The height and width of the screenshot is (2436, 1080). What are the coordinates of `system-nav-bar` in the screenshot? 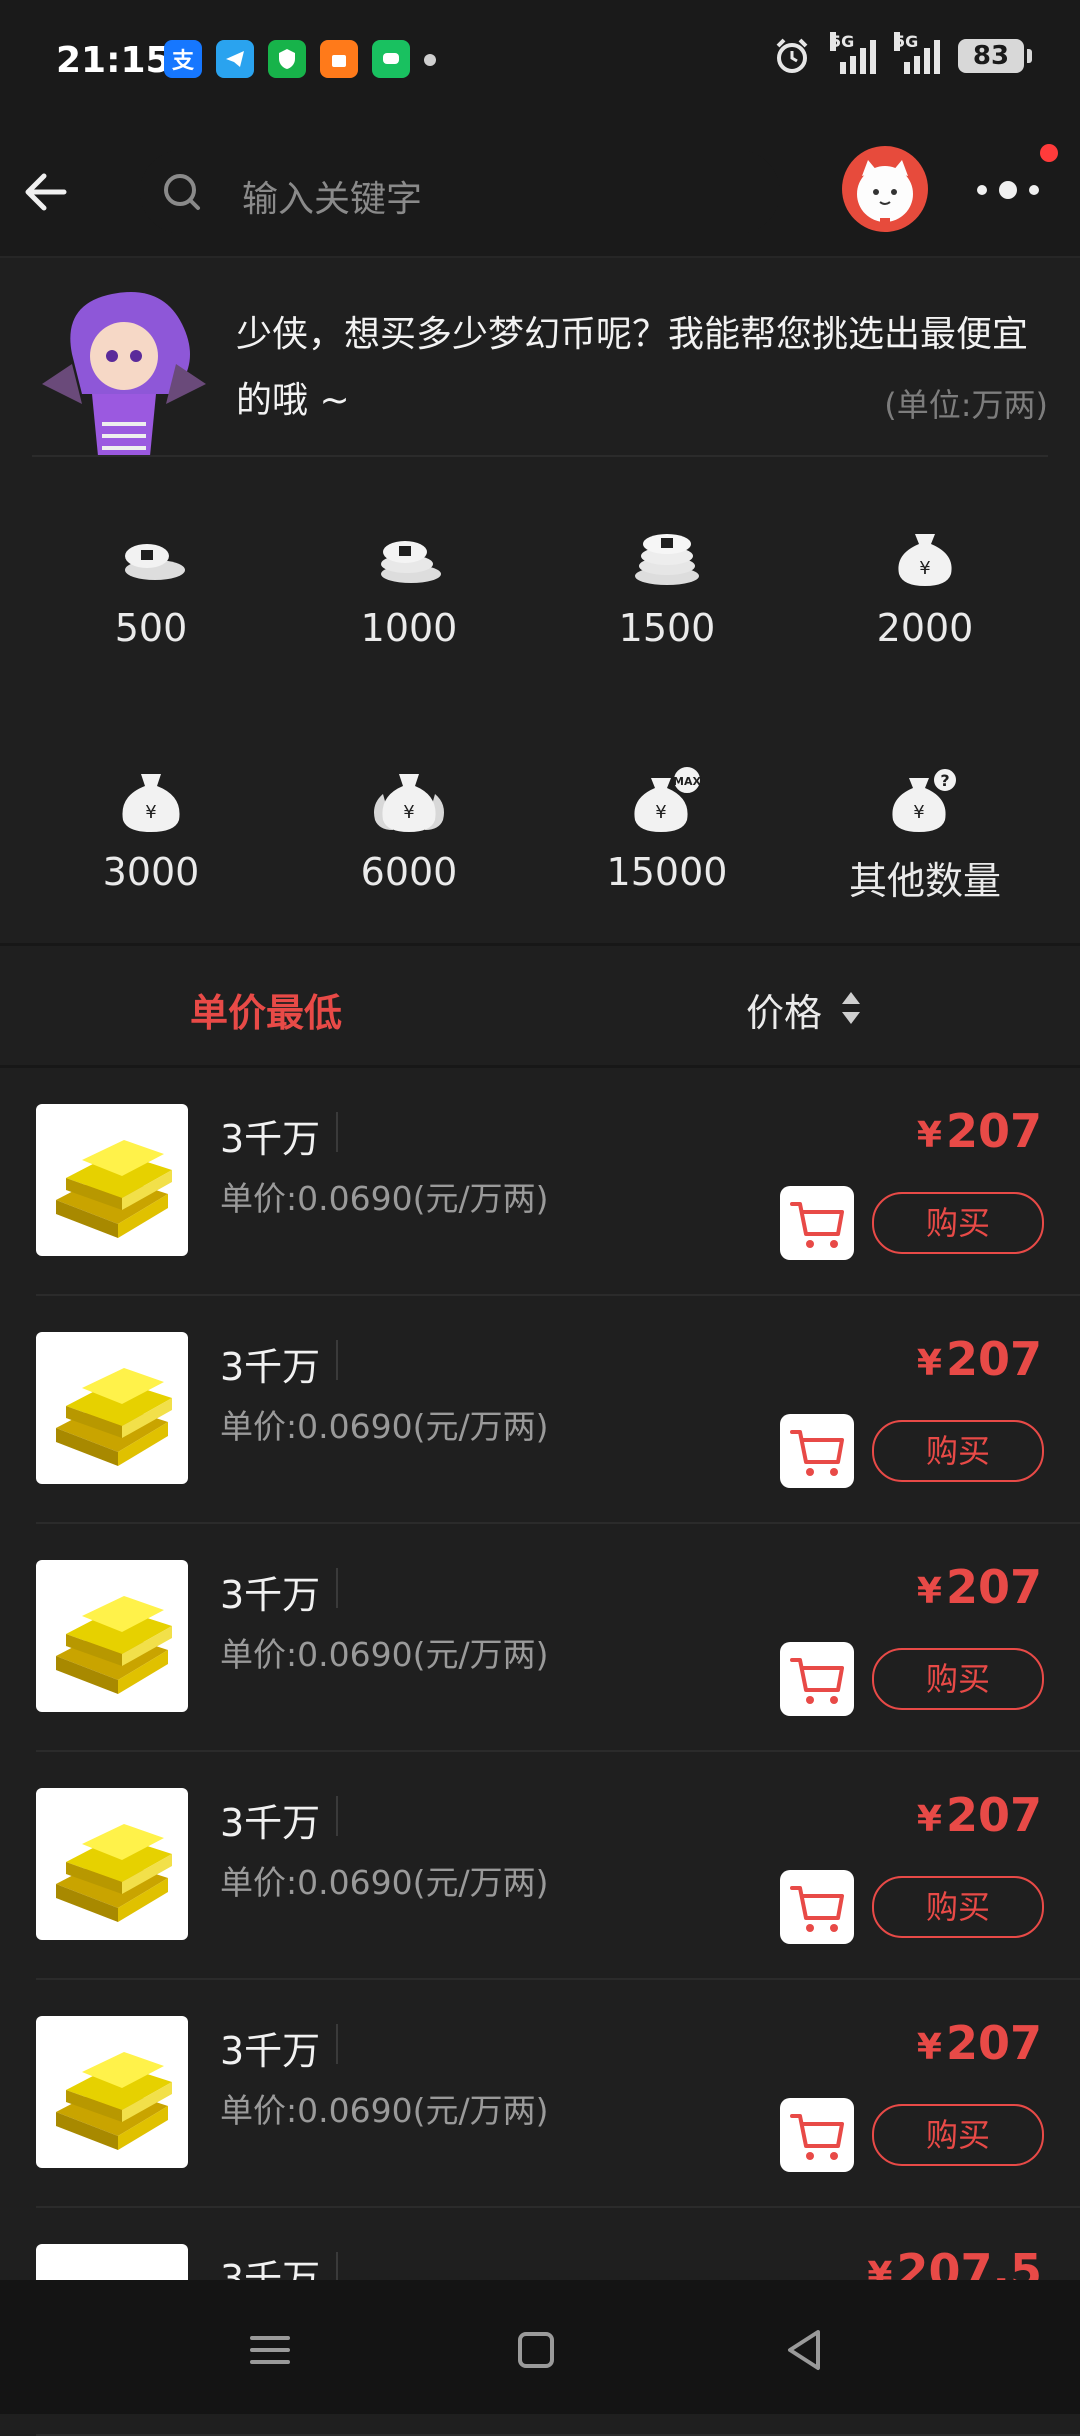 It's located at (540, 2347).